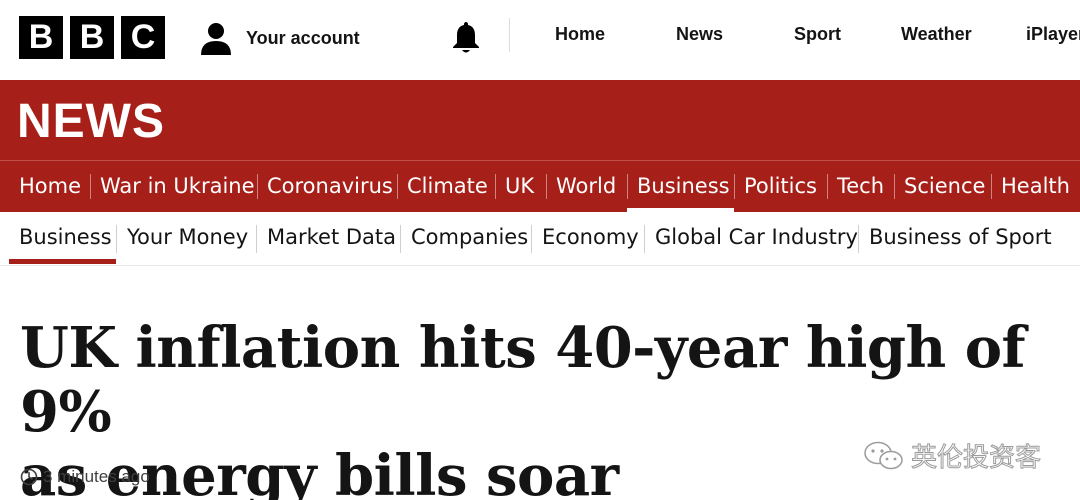  Describe the element at coordinates (177, 186) in the screenshot. I see `primary-nav-war-in-ukraine: War in Ukraine` at that location.